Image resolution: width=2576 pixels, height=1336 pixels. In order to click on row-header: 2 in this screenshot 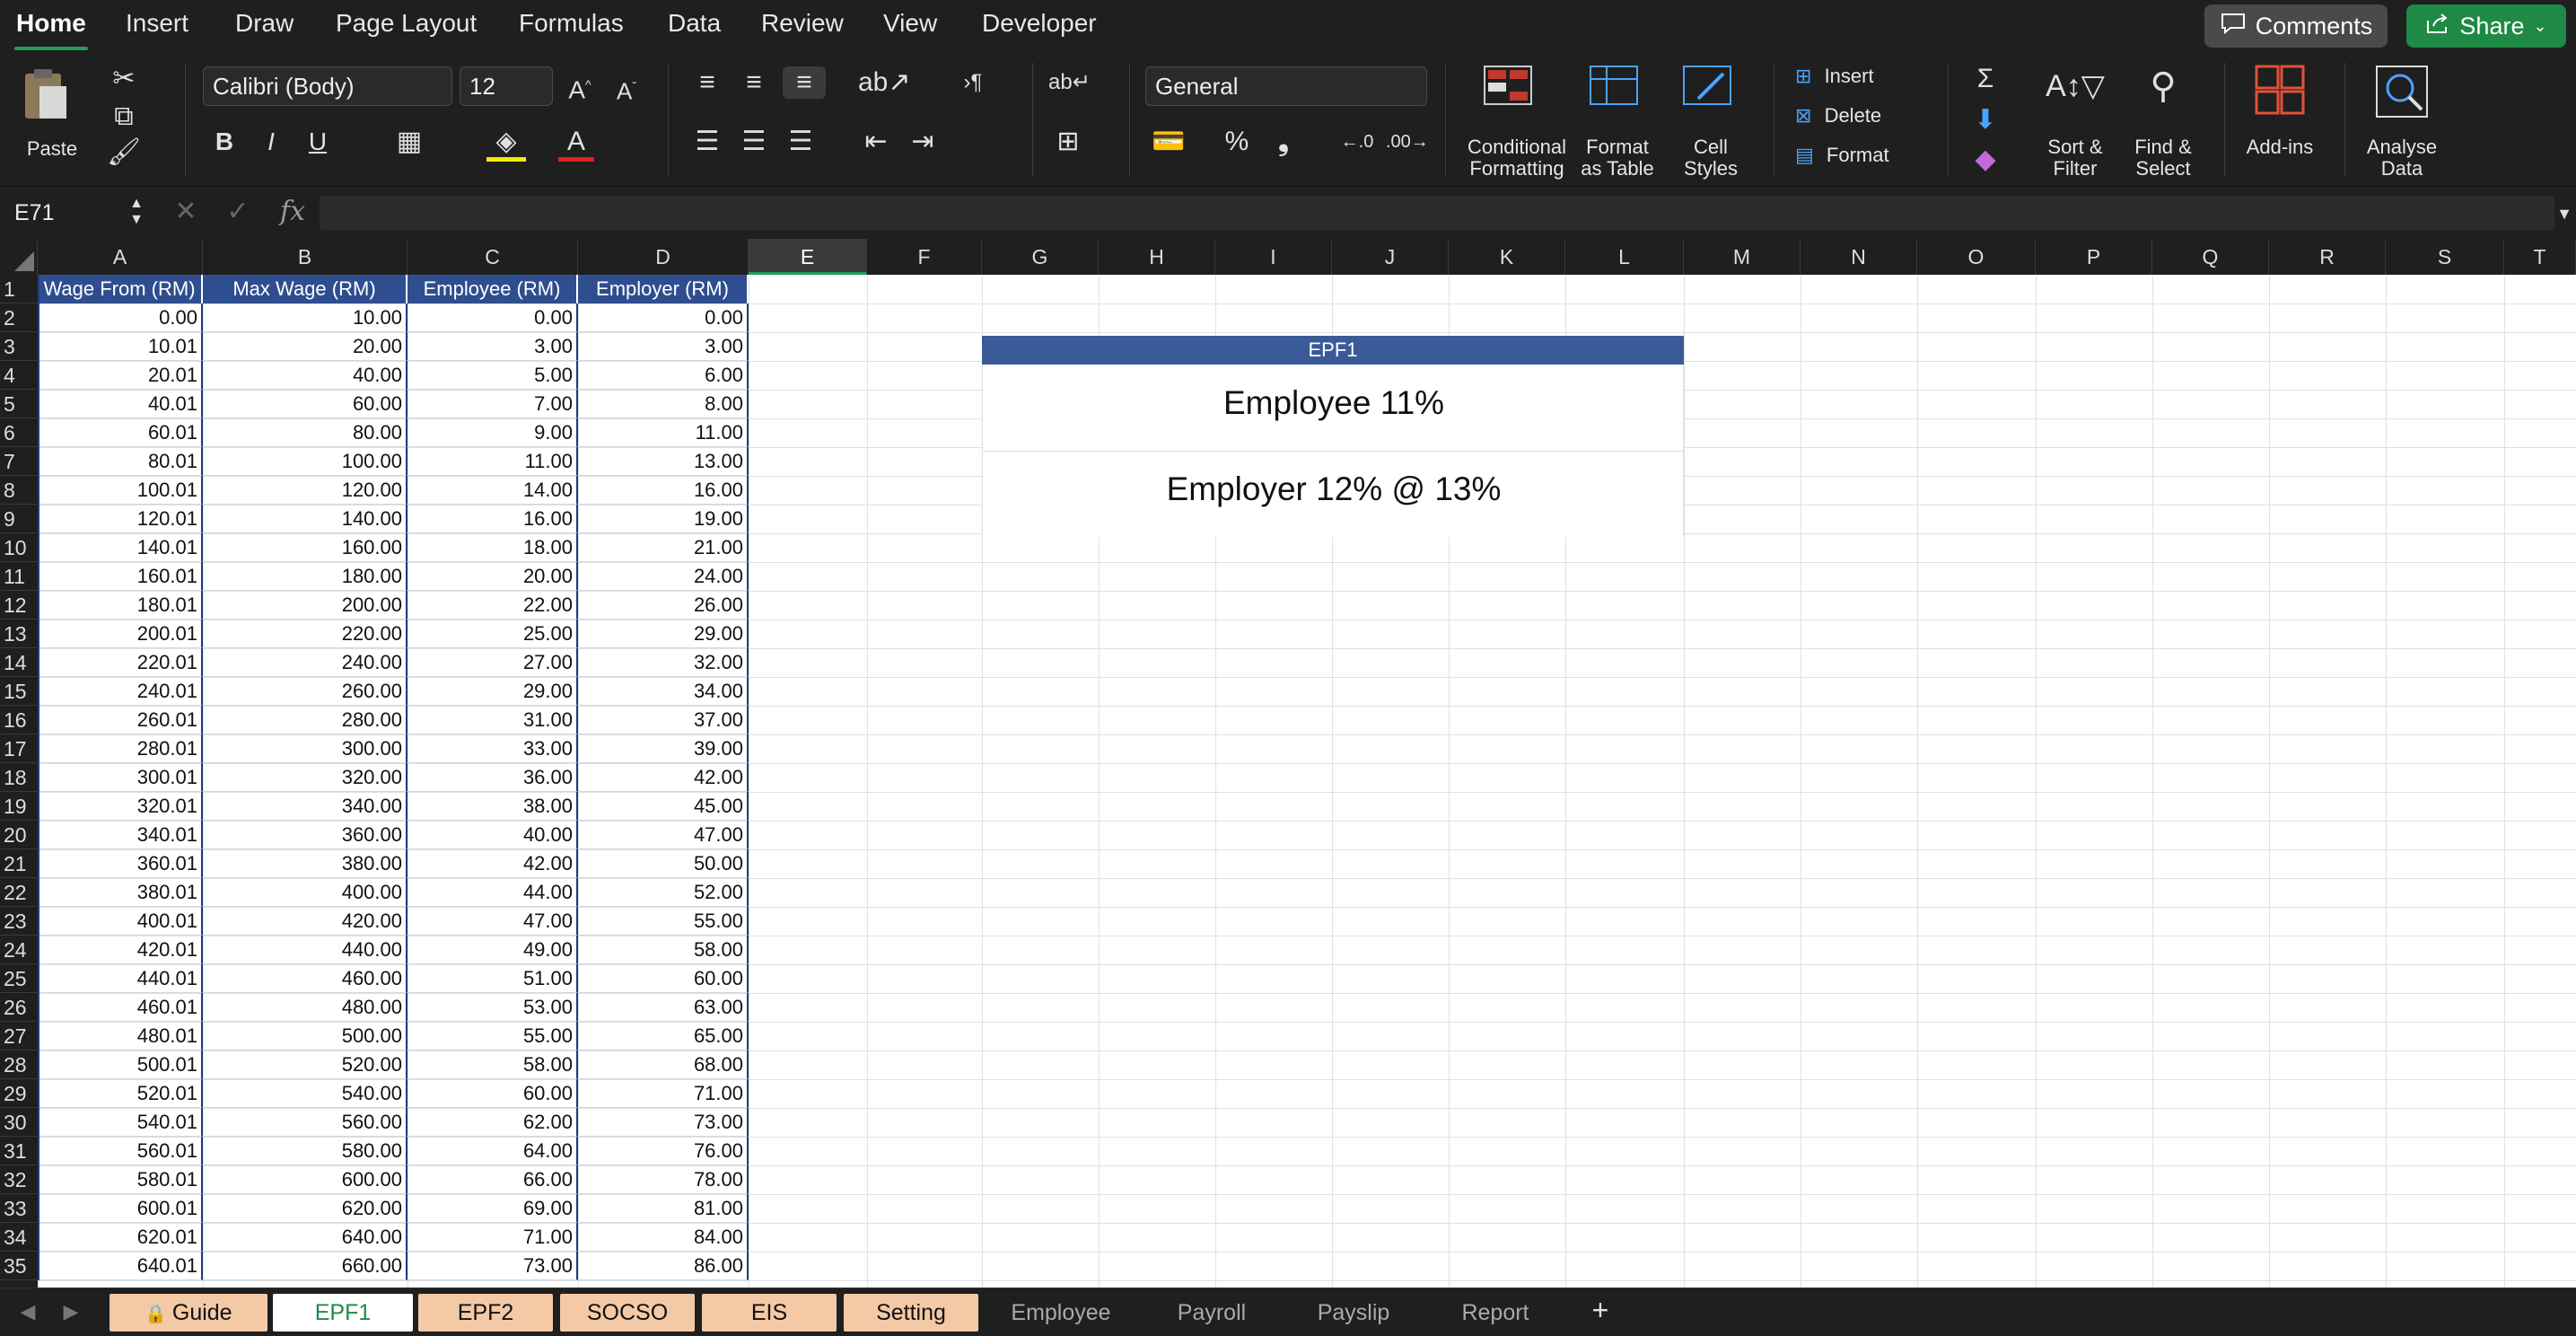, I will do `click(19, 317)`.